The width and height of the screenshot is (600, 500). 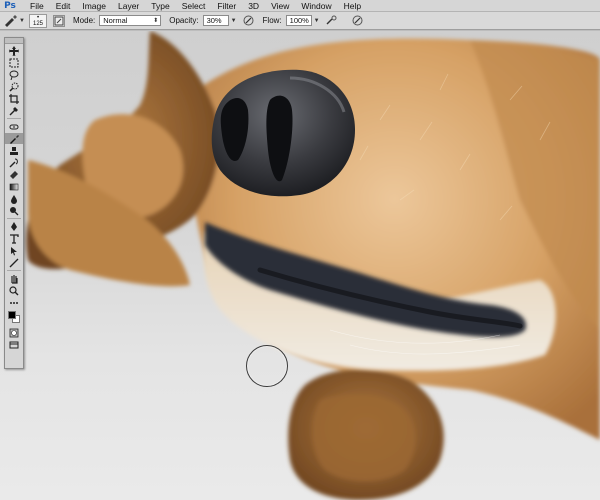 I want to click on color-swatches, so click(x=14, y=318).